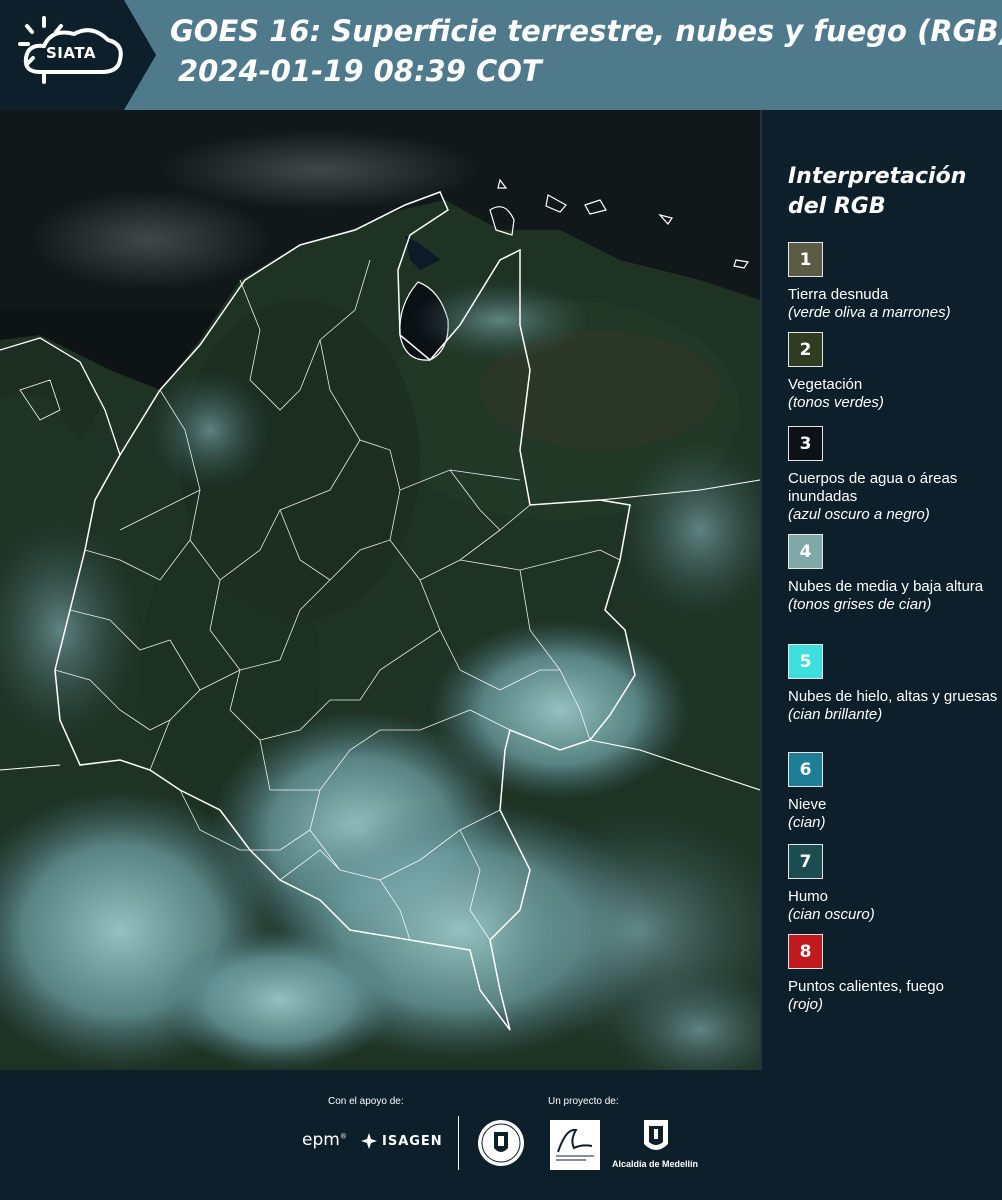  What do you see at coordinates (893, 696) in the screenshot?
I see `legend-label: Nubes de hielo, altas y gruesas` at bounding box center [893, 696].